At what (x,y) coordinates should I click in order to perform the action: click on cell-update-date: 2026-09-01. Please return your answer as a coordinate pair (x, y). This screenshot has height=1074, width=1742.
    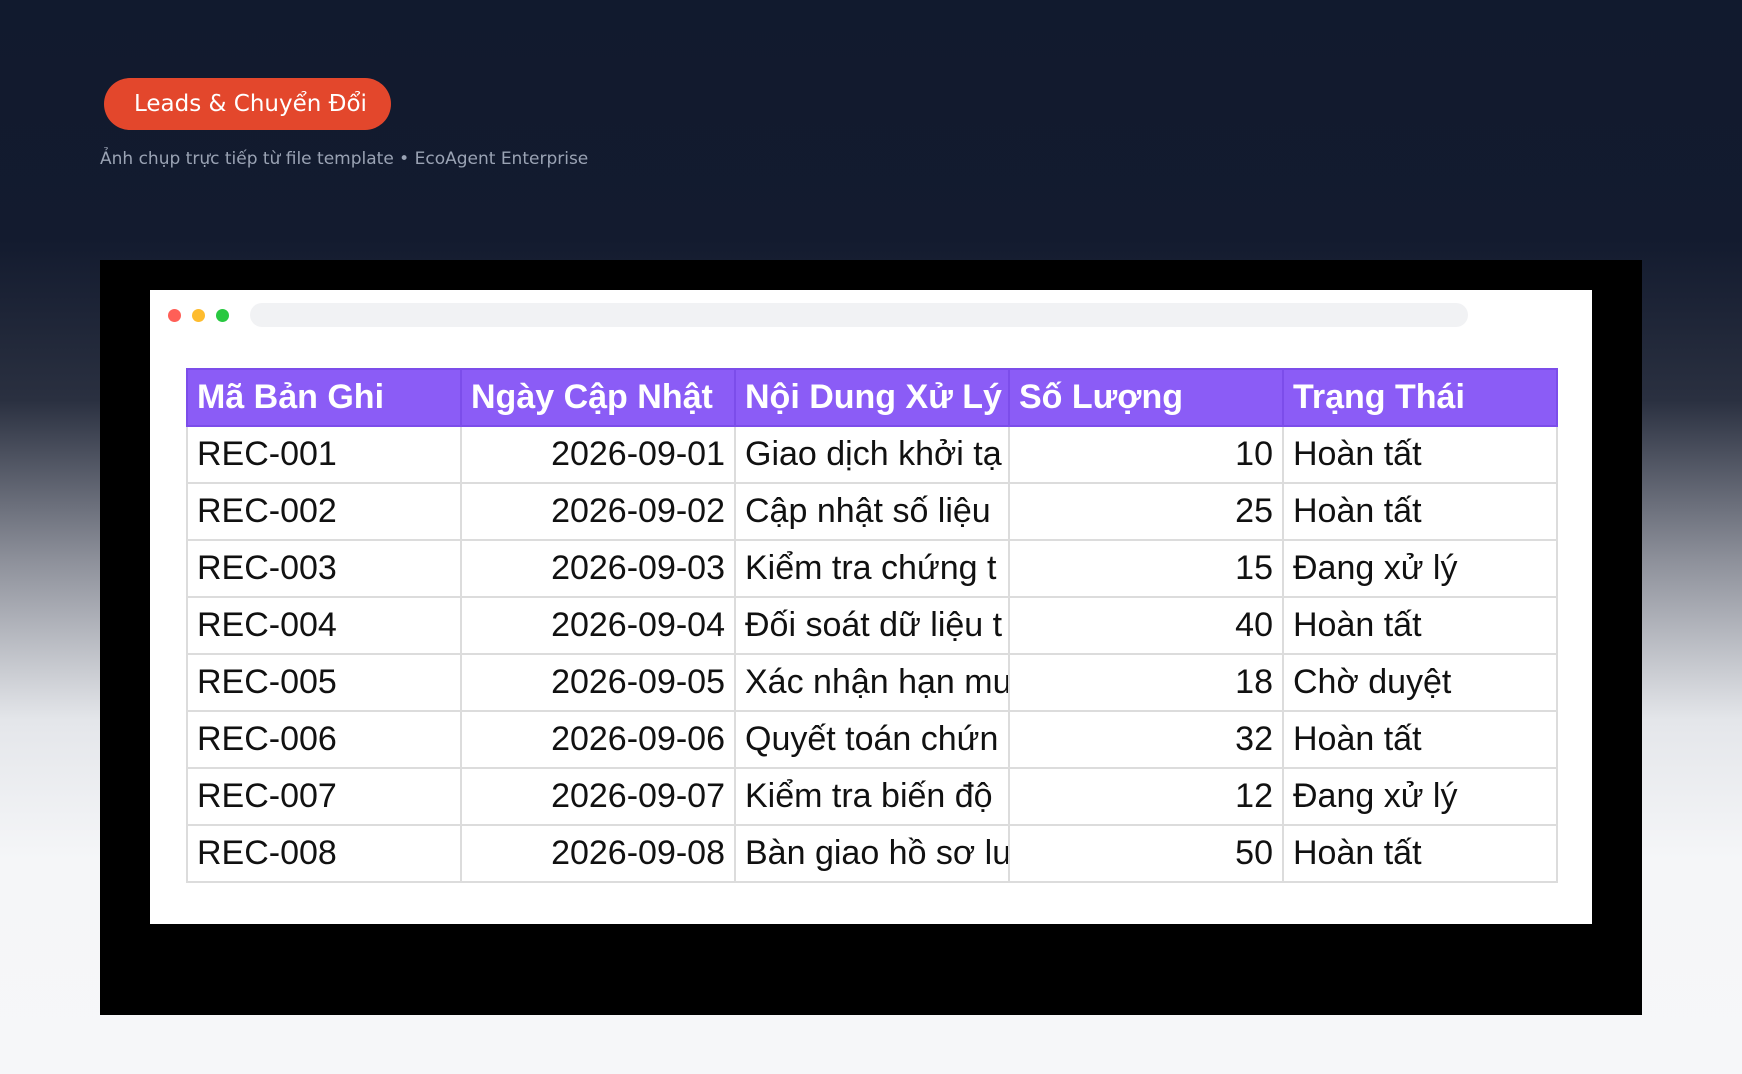
    Looking at the image, I should click on (598, 454).